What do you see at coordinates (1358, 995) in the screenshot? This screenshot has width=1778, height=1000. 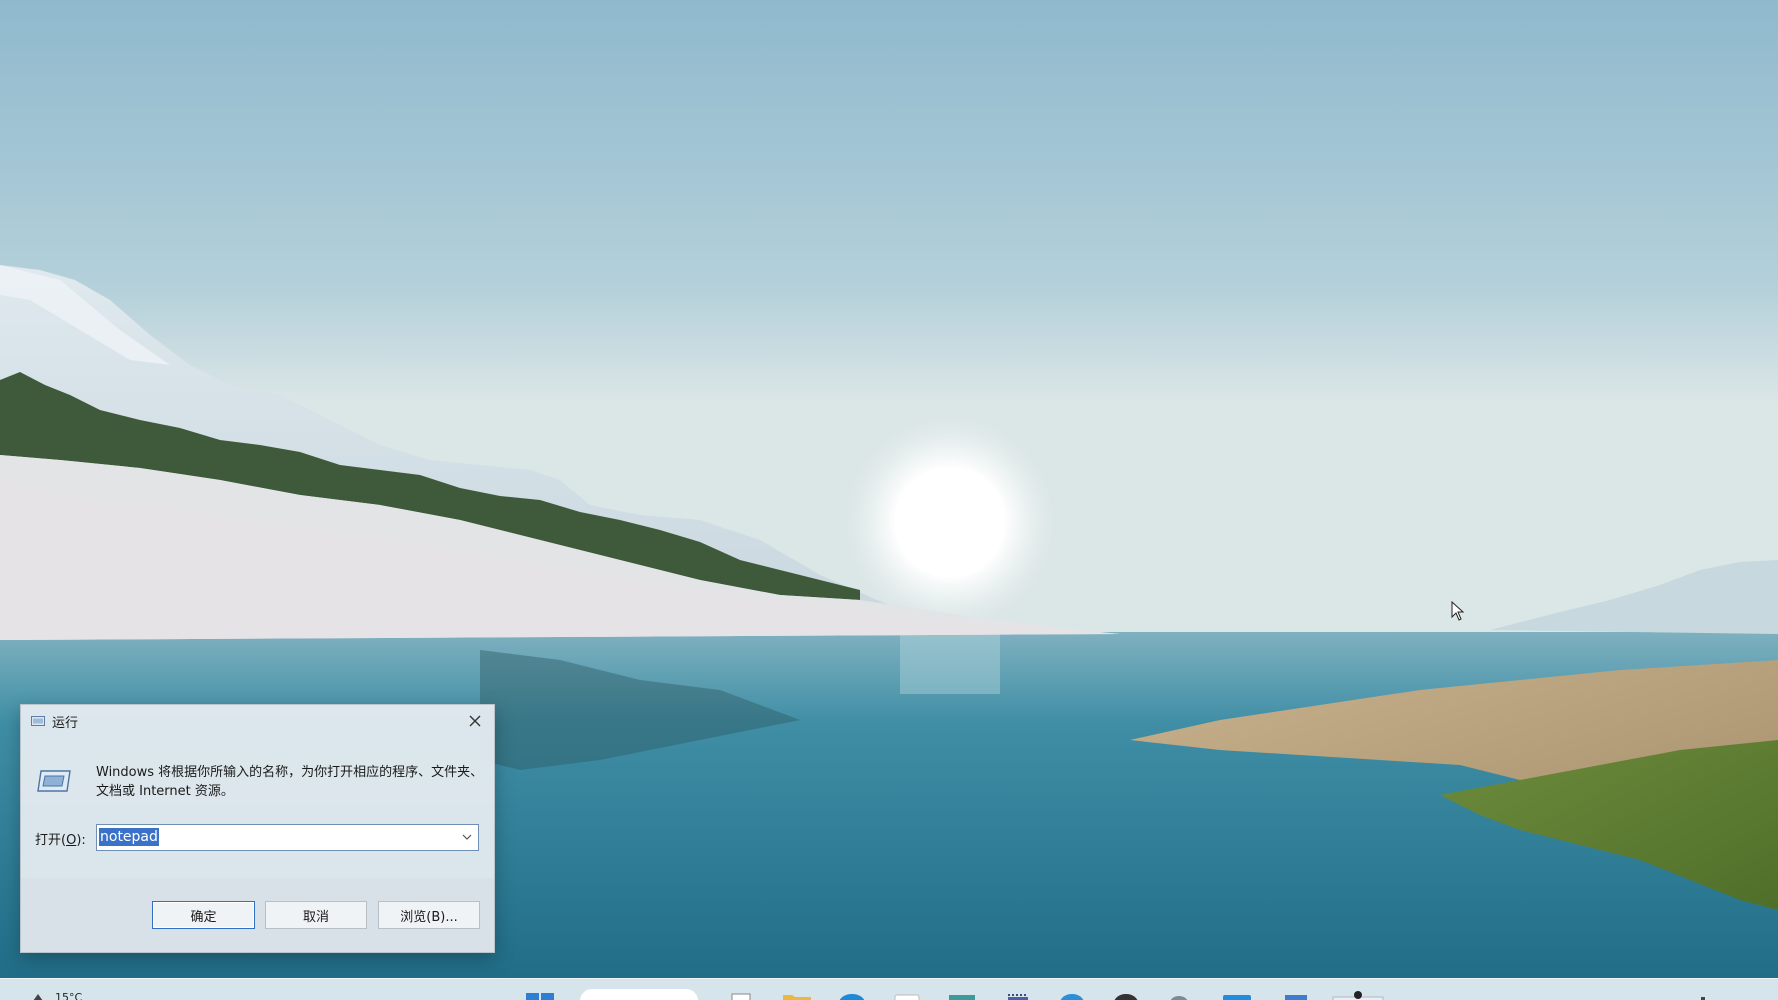 I see `paint-icon` at bounding box center [1358, 995].